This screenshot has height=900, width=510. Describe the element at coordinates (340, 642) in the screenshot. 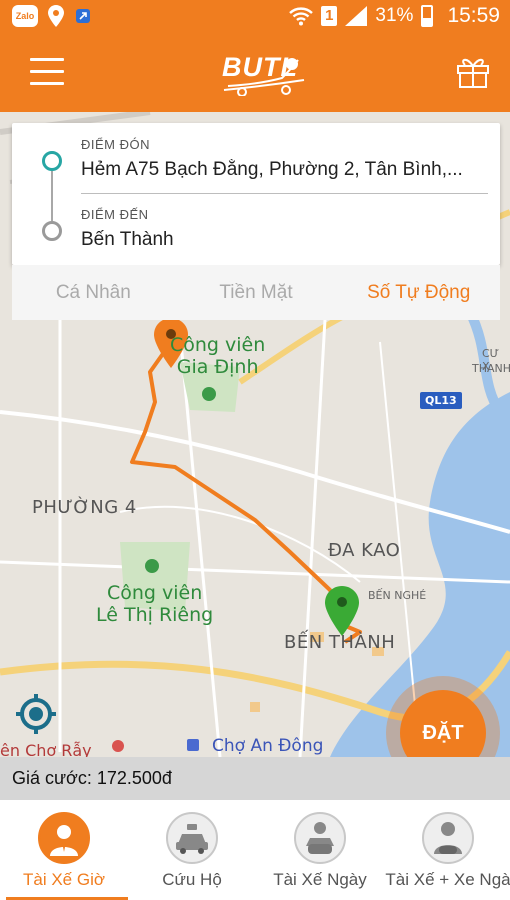

I see `map-label-ben-thanh: BẾN THÀNH` at that location.